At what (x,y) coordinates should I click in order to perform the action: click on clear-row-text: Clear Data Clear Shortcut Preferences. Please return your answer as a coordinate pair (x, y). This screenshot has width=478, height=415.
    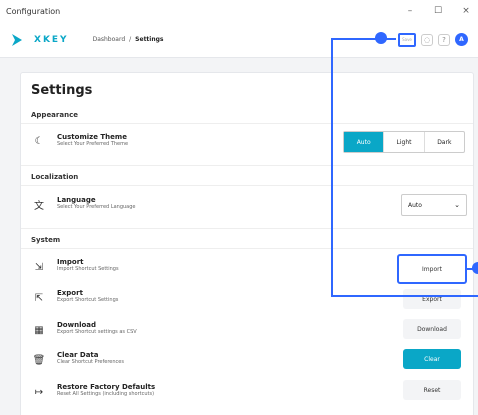
    Looking at the image, I should click on (90, 358).